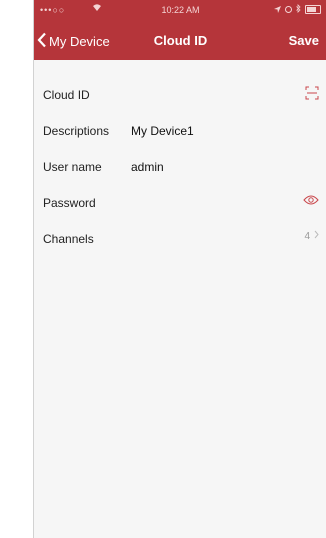  What do you see at coordinates (162, 131) in the screenshot?
I see `descriptions-field: My Device1` at bounding box center [162, 131].